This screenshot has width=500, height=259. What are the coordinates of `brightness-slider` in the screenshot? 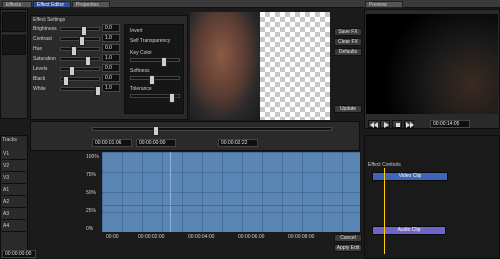 It's located at (80, 31).